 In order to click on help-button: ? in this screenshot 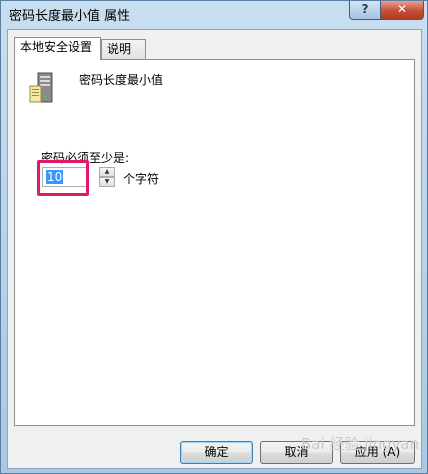, I will do `click(365, 10)`.